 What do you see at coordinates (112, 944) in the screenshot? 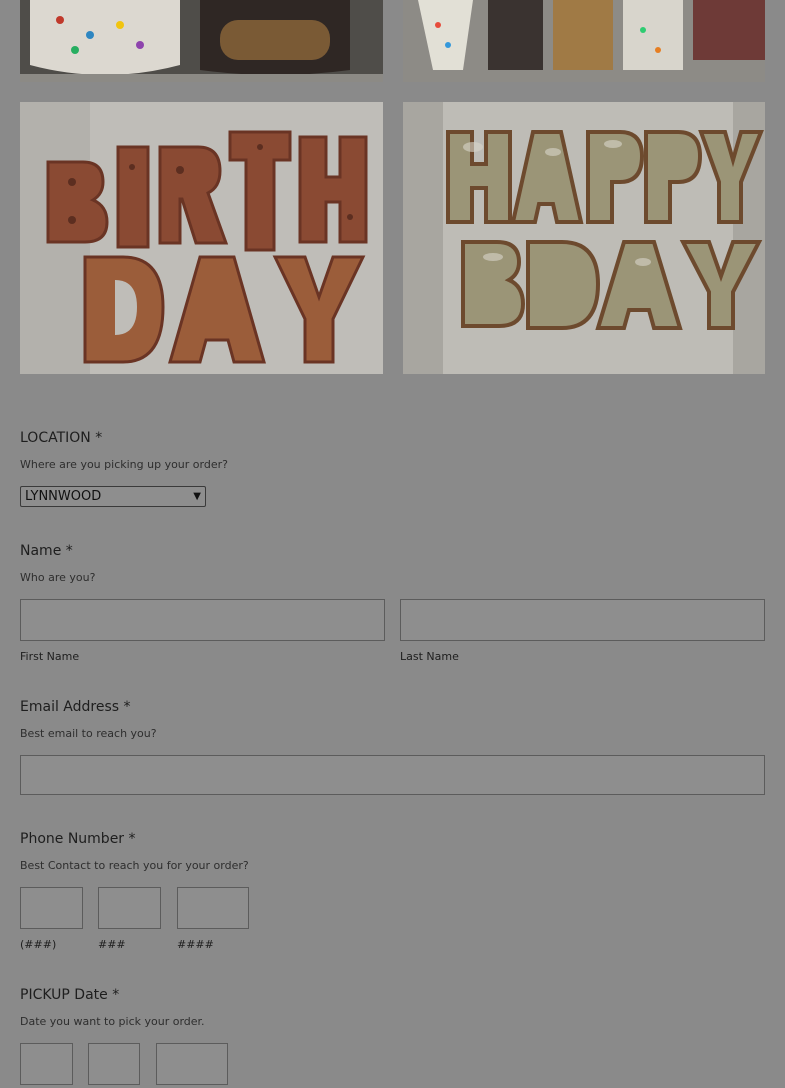
I see `phone-prefix-sublabel: ###` at bounding box center [112, 944].